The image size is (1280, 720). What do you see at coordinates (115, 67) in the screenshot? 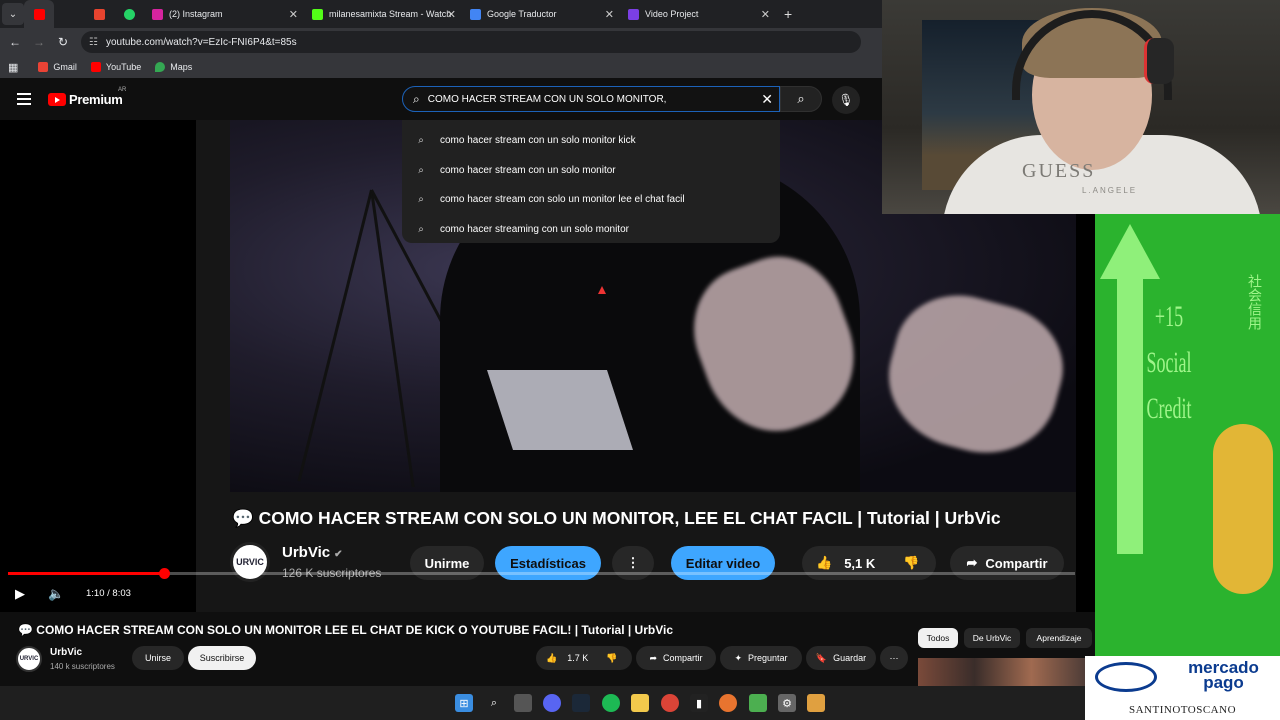
I see `bookmark-youtube: YouTube` at bounding box center [115, 67].